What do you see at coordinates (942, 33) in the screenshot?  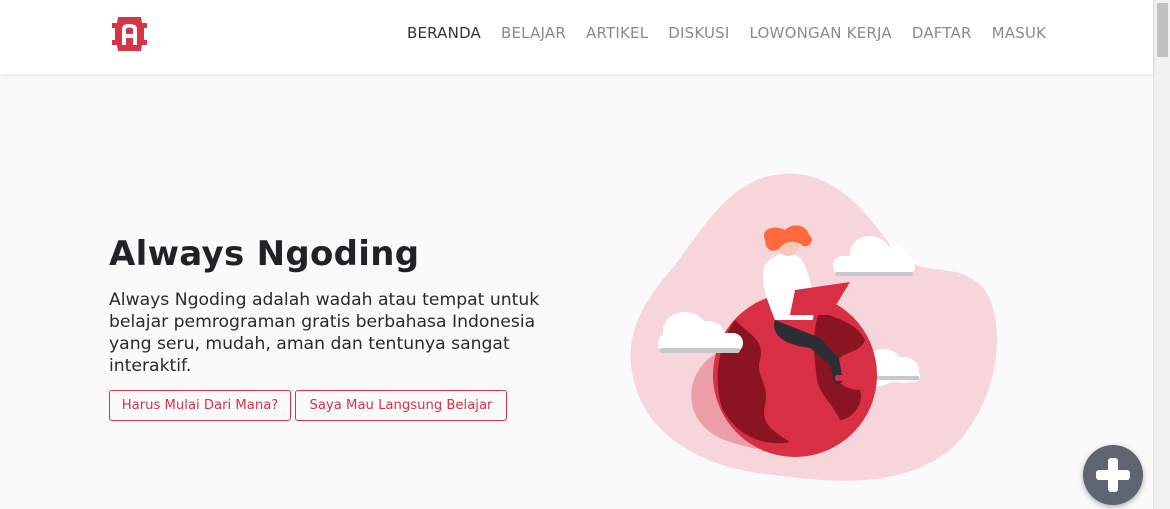 I see `nav-link-daftar: DAFTAR` at bounding box center [942, 33].